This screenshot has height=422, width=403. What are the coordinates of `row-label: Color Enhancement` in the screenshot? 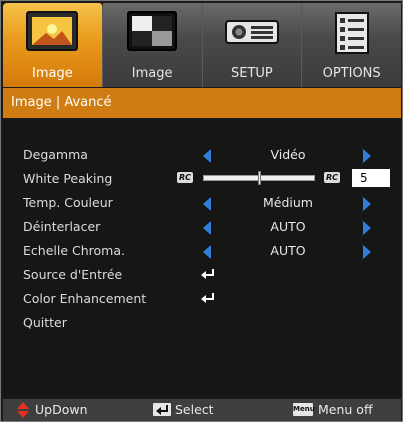 It's located at (85, 298).